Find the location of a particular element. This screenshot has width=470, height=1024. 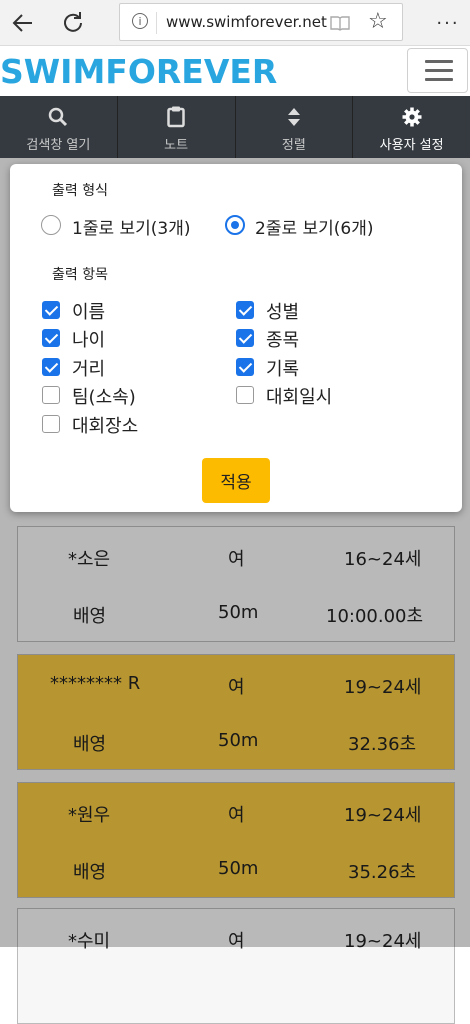

user-settings-button: 사용자 설정 is located at coordinates (411, 127).